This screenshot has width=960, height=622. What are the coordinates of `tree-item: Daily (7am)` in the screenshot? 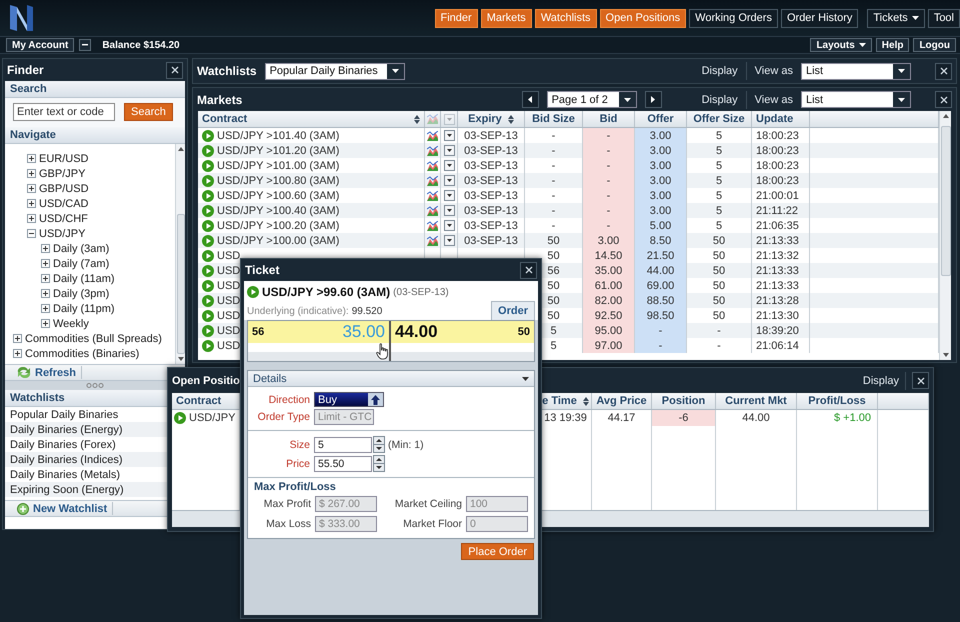 It's located at (81, 264).